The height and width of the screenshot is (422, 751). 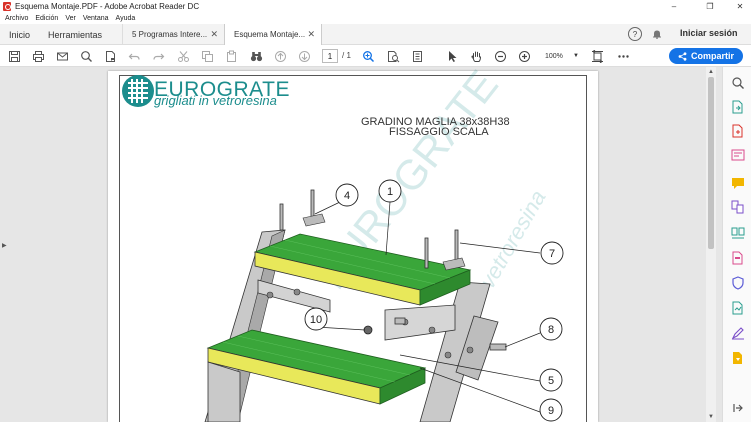 What do you see at coordinates (138, 91) in the screenshot?
I see `eurograte-logo-icon` at bounding box center [138, 91].